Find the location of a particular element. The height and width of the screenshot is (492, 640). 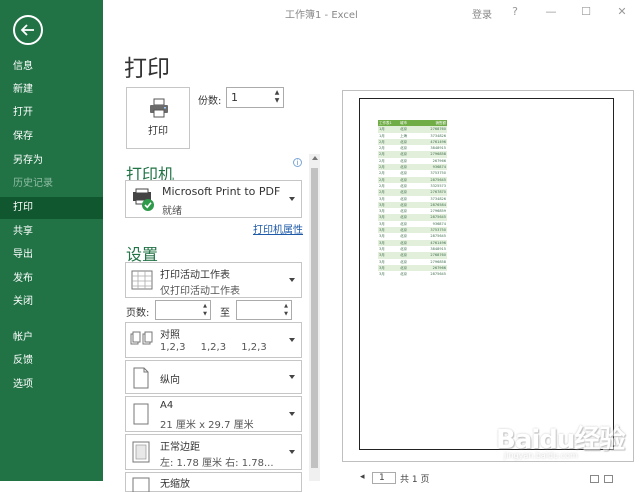

print-scope-dropdown: 打印活动工作表 仅打印活动工作表 is located at coordinates (213, 280).